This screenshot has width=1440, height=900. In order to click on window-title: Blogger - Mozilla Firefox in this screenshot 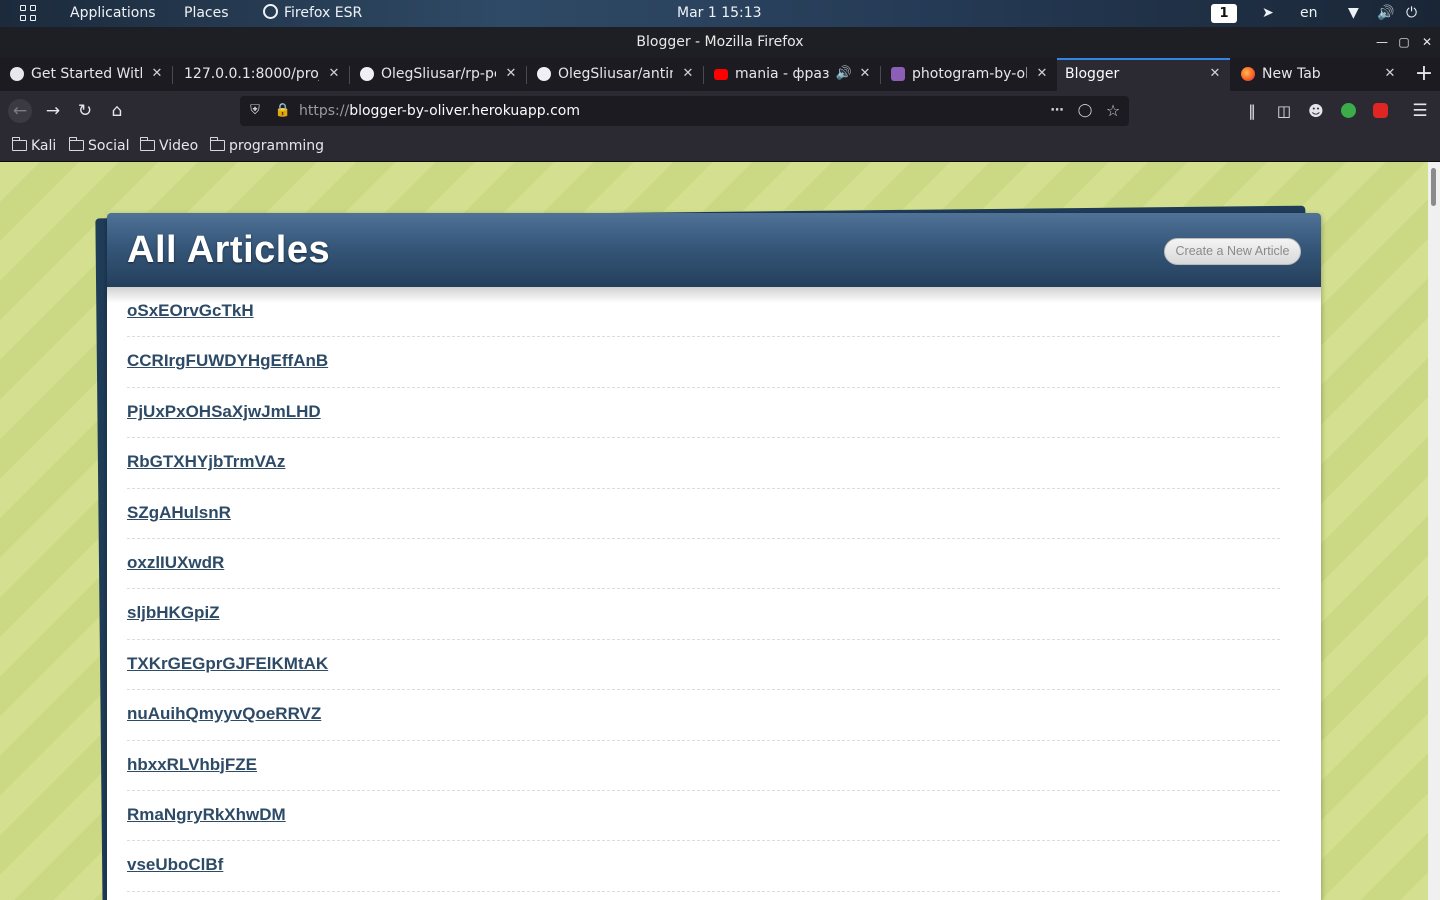, I will do `click(720, 42)`.